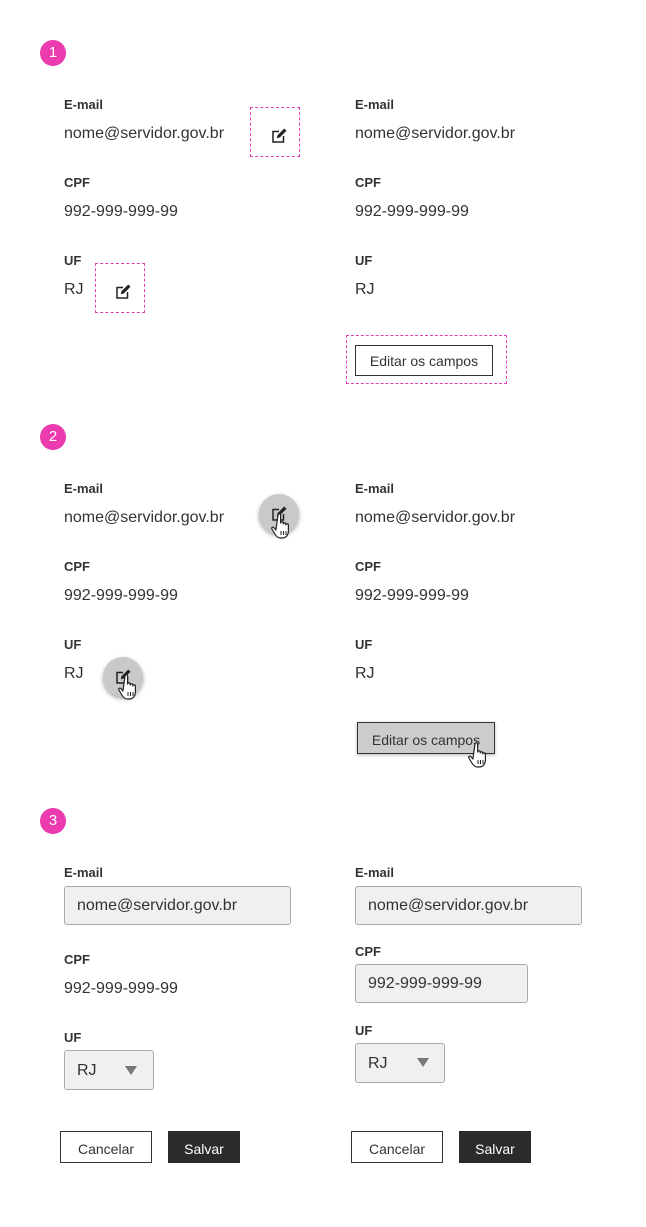 The height and width of the screenshot is (1227, 646). I want to click on step-badge-2: 2, so click(53, 437).